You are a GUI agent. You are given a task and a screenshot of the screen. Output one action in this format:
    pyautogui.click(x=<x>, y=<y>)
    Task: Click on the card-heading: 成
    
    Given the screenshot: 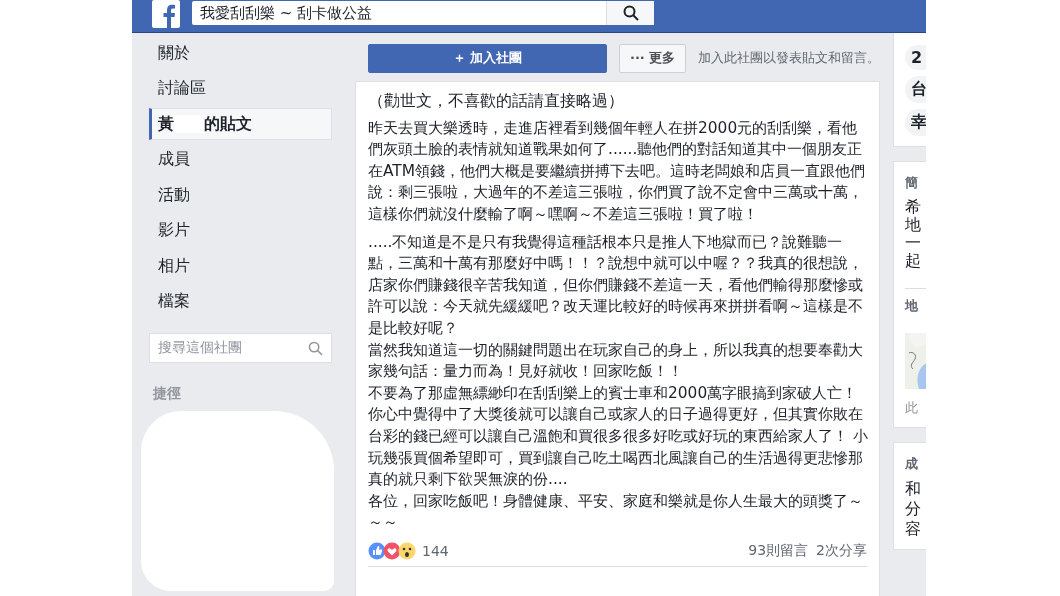 What is the action you would take?
    pyautogui.click(x=912, y=464)
    